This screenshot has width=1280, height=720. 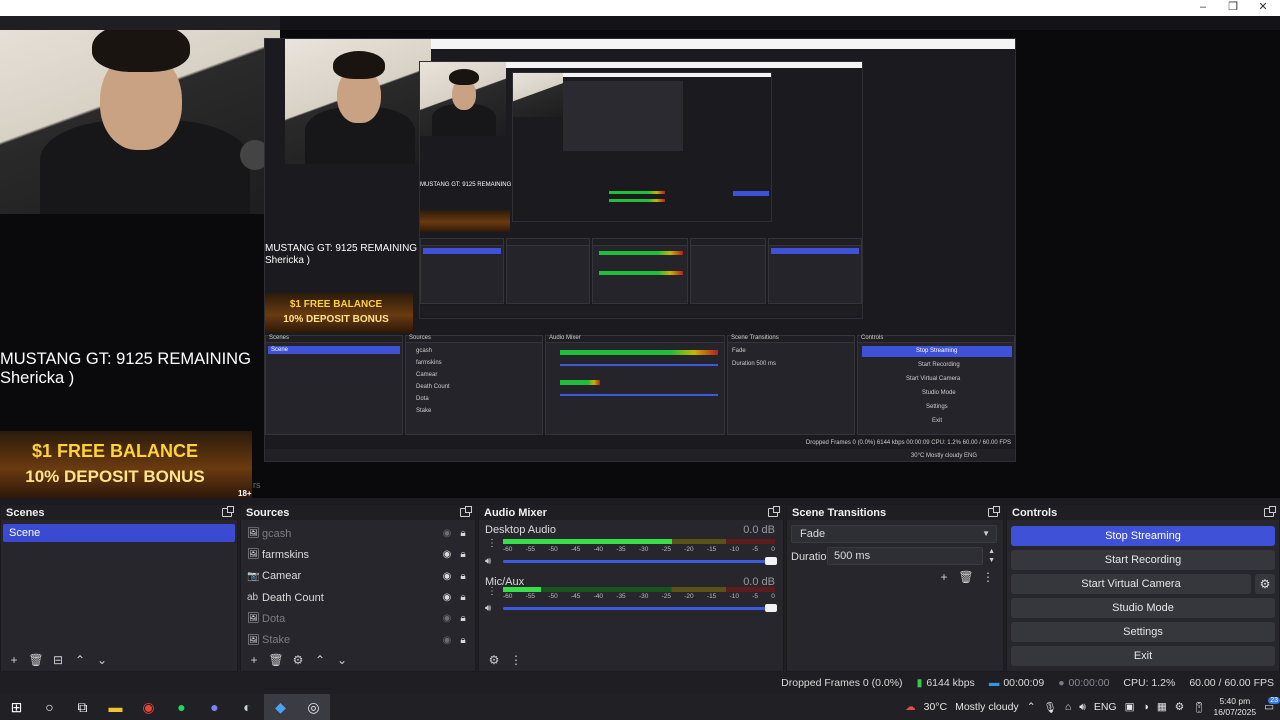 I want to click on search-icon: ○, so click(x=49, y=707).